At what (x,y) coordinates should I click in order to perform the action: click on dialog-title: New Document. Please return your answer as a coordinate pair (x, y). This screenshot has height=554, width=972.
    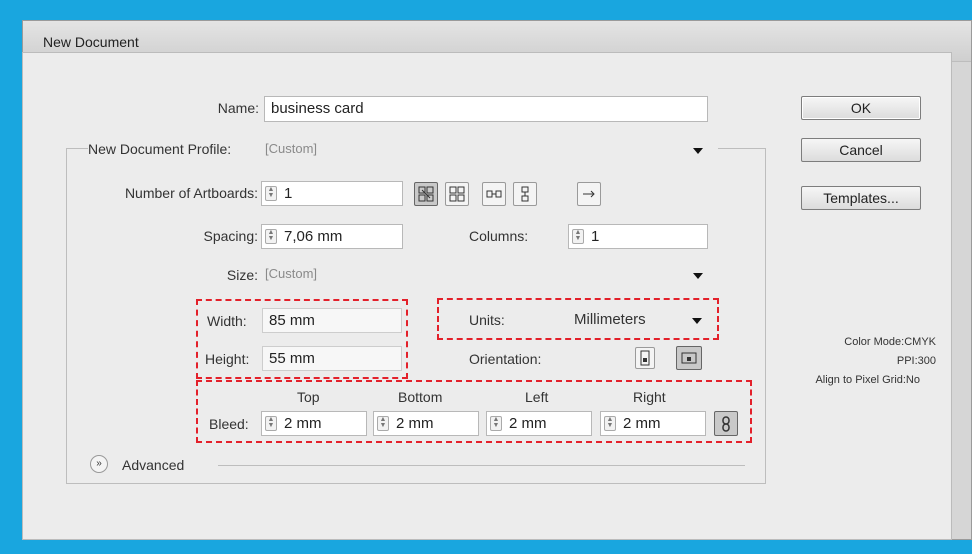
    Looking at the image, I should click on (91, 42).